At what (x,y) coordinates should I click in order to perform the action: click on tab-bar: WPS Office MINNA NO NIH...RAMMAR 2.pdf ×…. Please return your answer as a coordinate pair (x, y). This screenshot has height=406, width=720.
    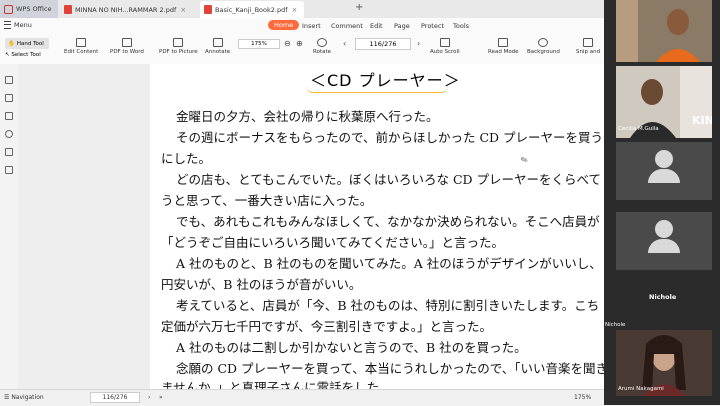
    Looking at the image, I should click on (302, 9).